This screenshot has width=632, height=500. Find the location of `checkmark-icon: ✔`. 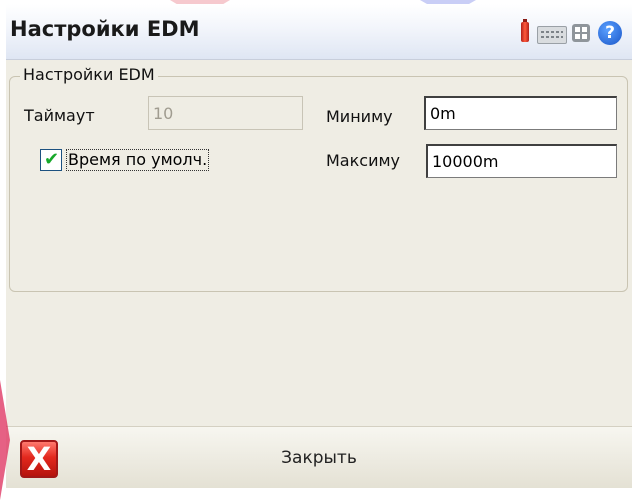

checkmark-icon: ✔ is located at coordinates (52, 159).